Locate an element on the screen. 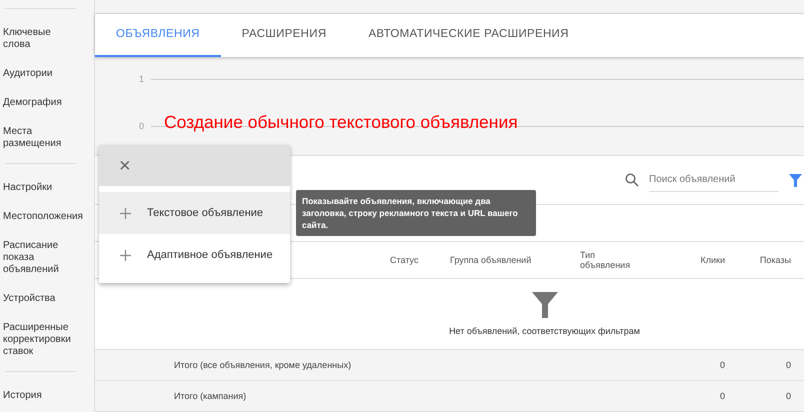 The image size is (804, 412). sidebar-item: Устройства is located at coordinates (47, 299).